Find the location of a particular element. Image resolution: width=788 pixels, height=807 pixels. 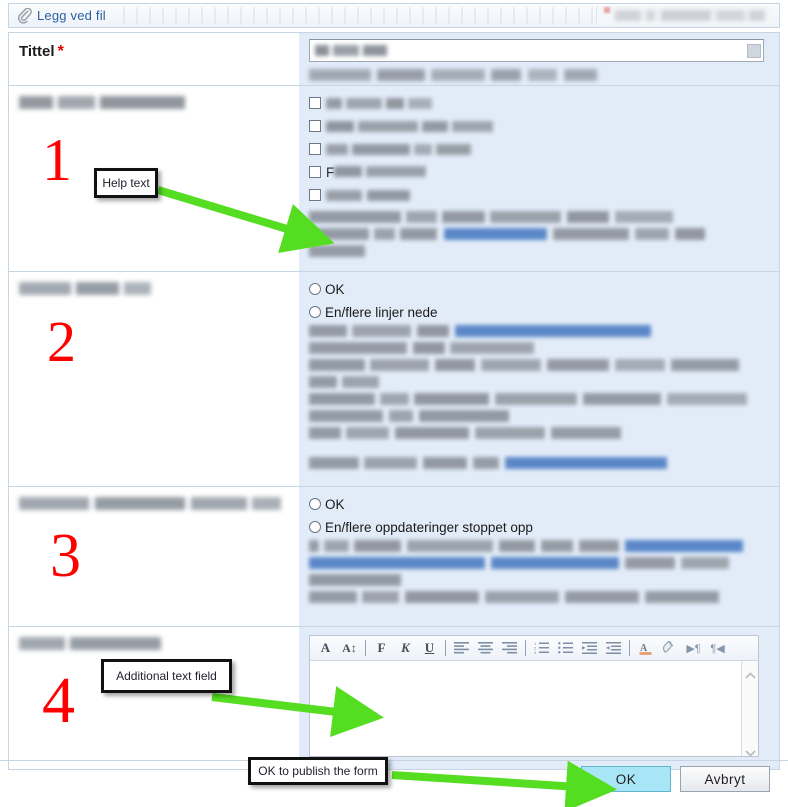

field-cell-tittel is located at coordinates (539, 59).